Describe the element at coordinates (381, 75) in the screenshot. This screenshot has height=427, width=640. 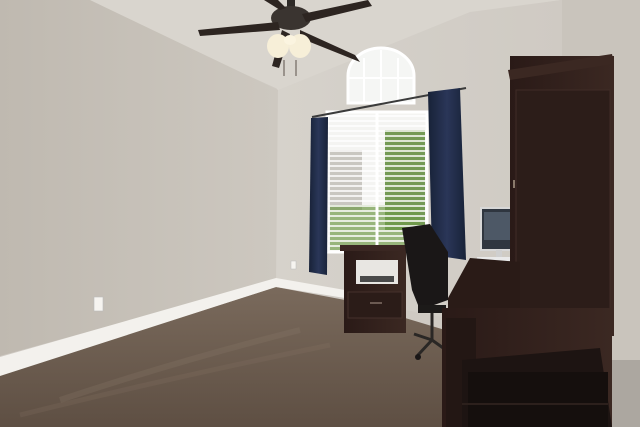
I see `arched-window` at that location.